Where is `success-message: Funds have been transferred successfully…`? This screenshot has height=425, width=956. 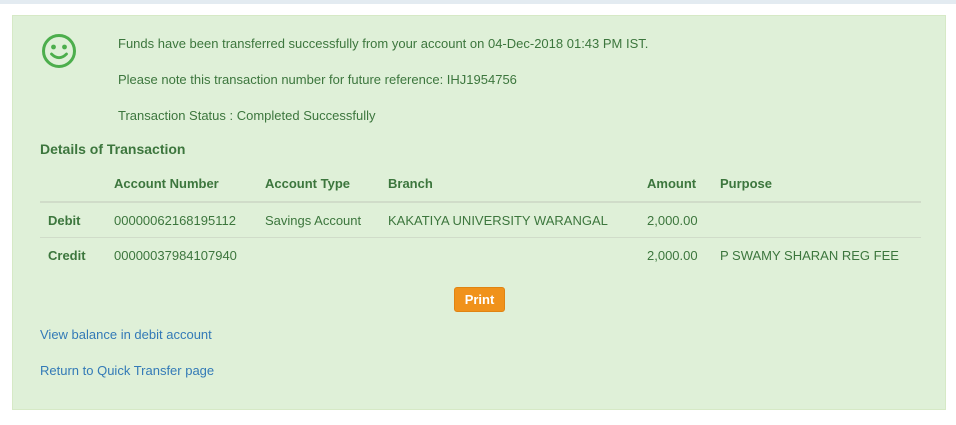 success-message: Funds have been transferred successfully… is located at coordinates (383, 43).